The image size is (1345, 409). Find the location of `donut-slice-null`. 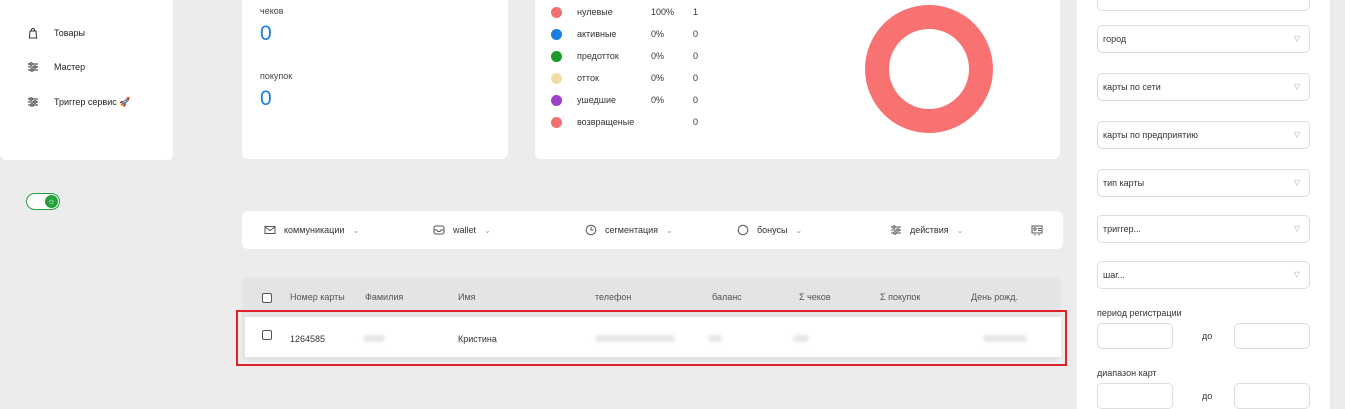

donut-slice-null is located at coordinates (929, 69).